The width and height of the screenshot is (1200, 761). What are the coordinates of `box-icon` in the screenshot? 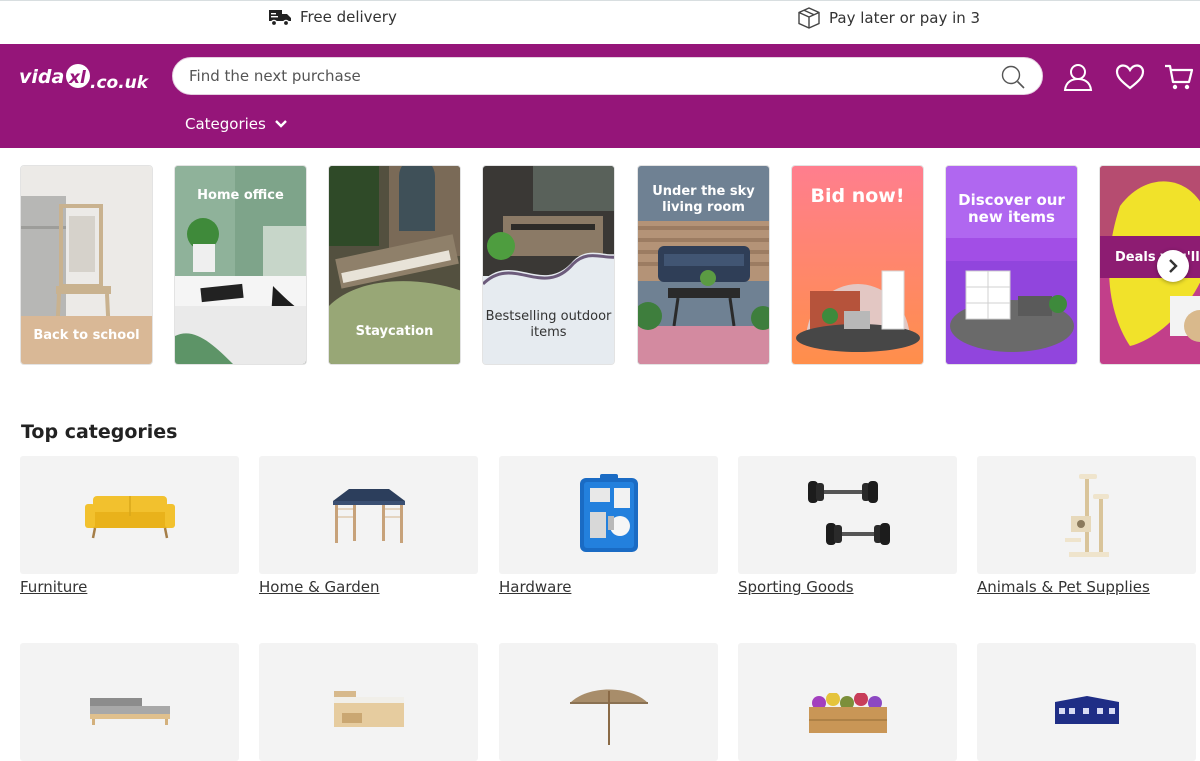 It's located at (809, 18).